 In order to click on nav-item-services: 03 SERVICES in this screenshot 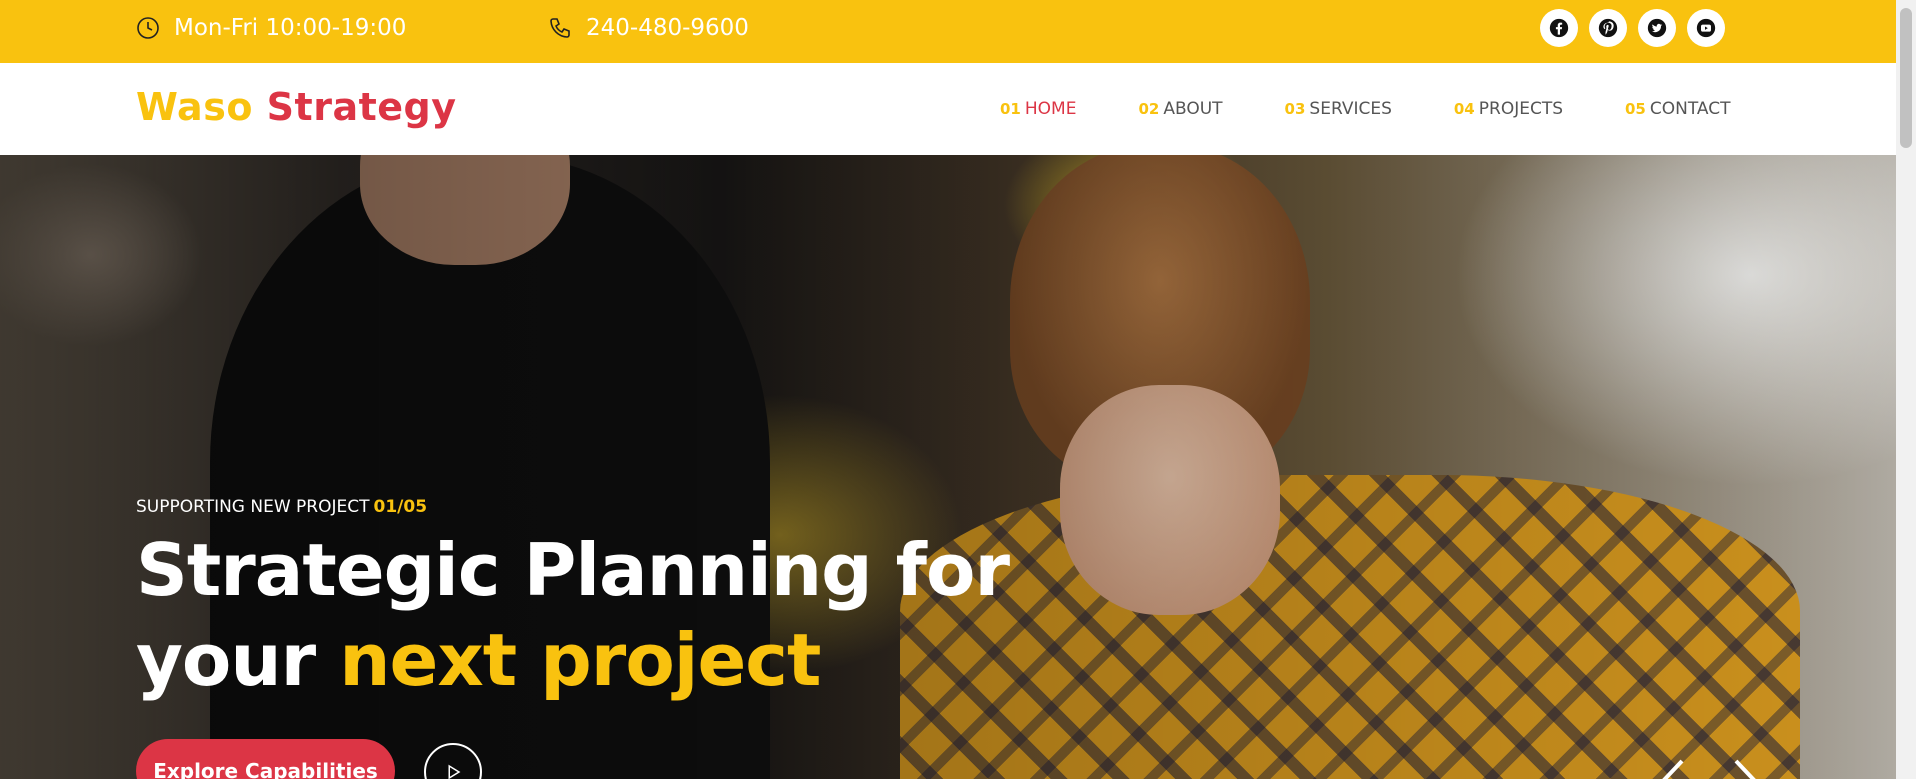, I will do `click(1338, 109)`.